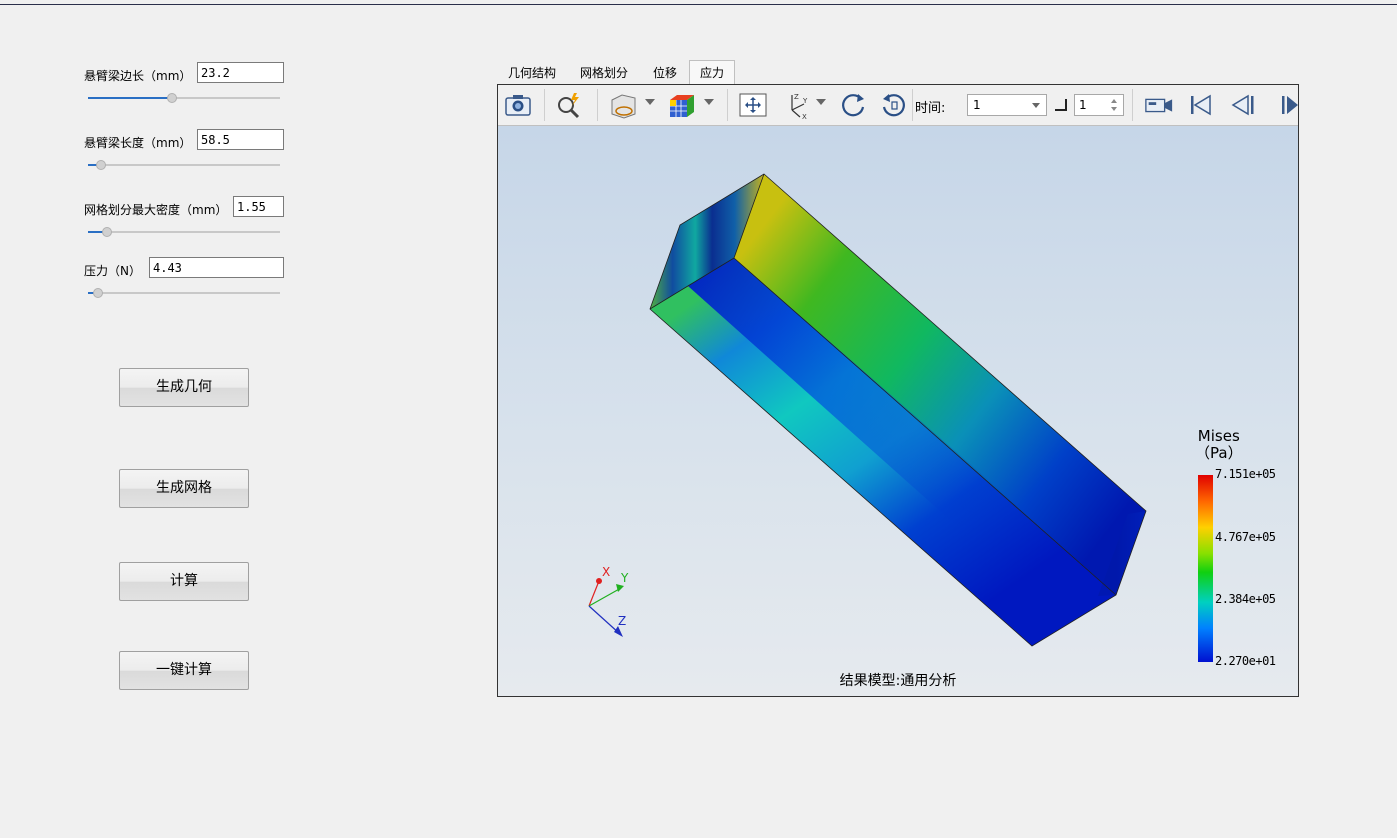  Describe the element at coordinates (821, 102) in the screenshot. I see `axis-dropdown-arrow` at that location.